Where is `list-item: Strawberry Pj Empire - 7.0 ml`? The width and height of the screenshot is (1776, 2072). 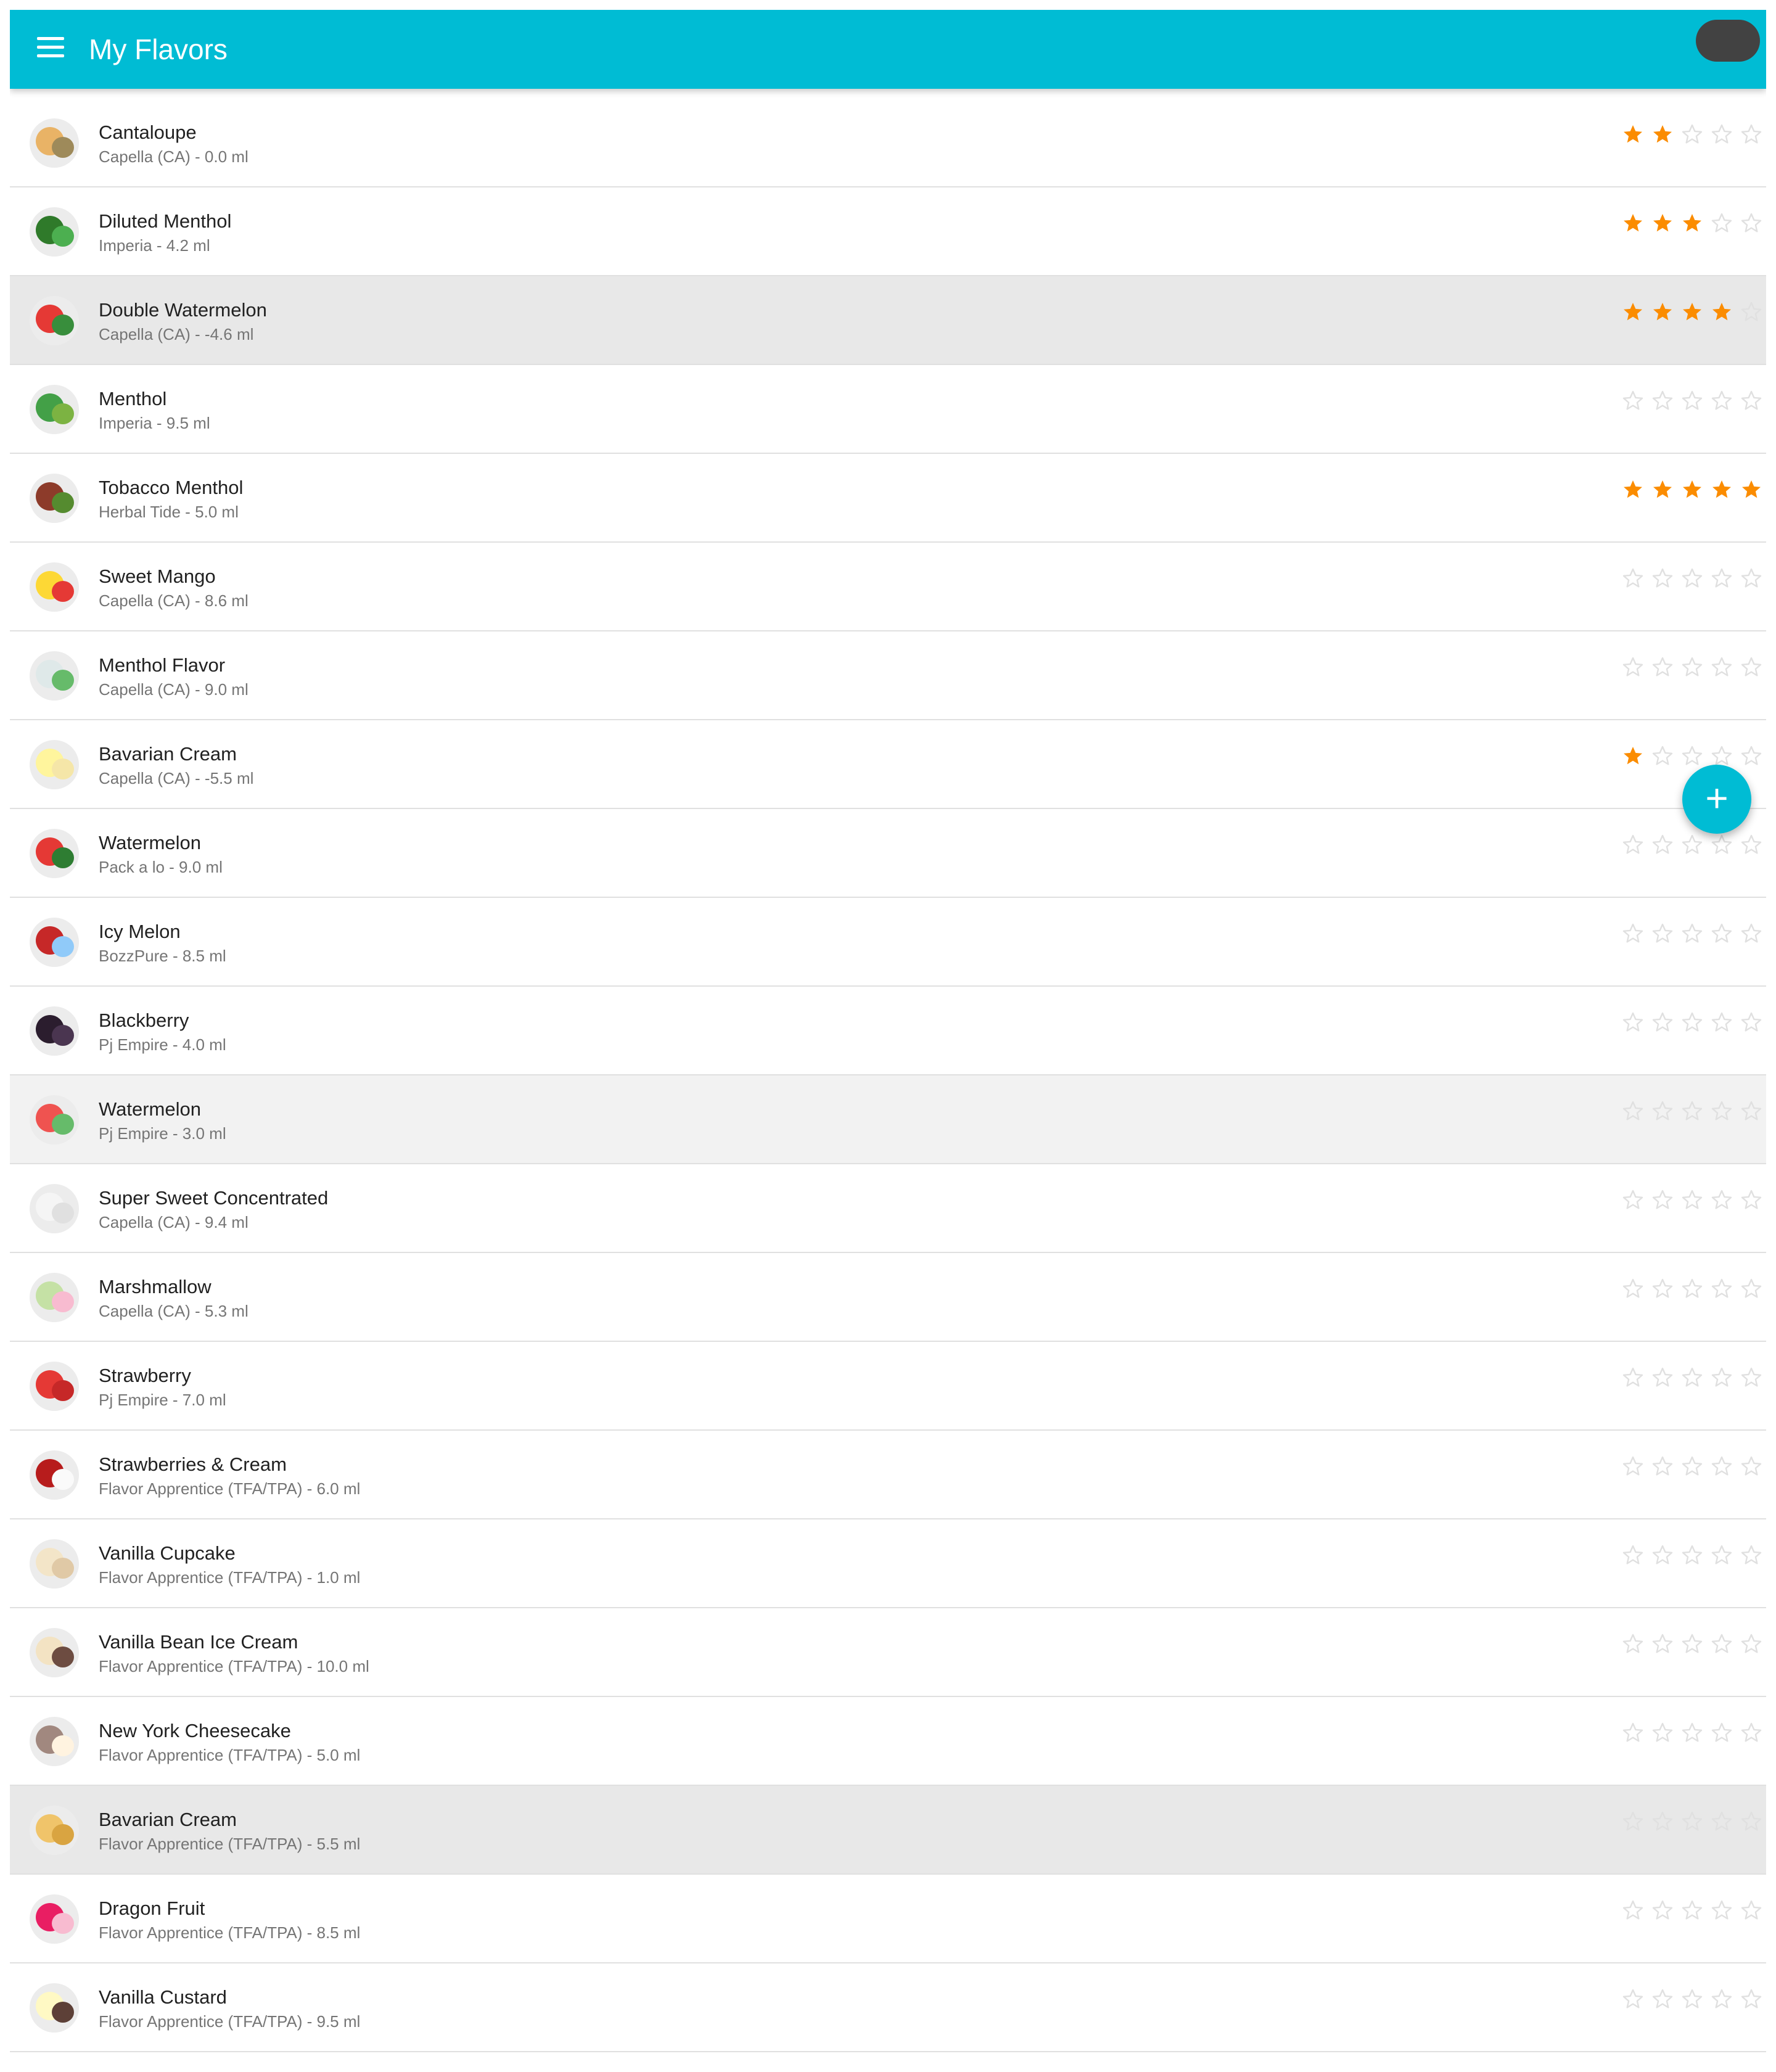 list-item: Strawberry Pj Empire - 7.0 ml is located at coordinates (888, 1386).